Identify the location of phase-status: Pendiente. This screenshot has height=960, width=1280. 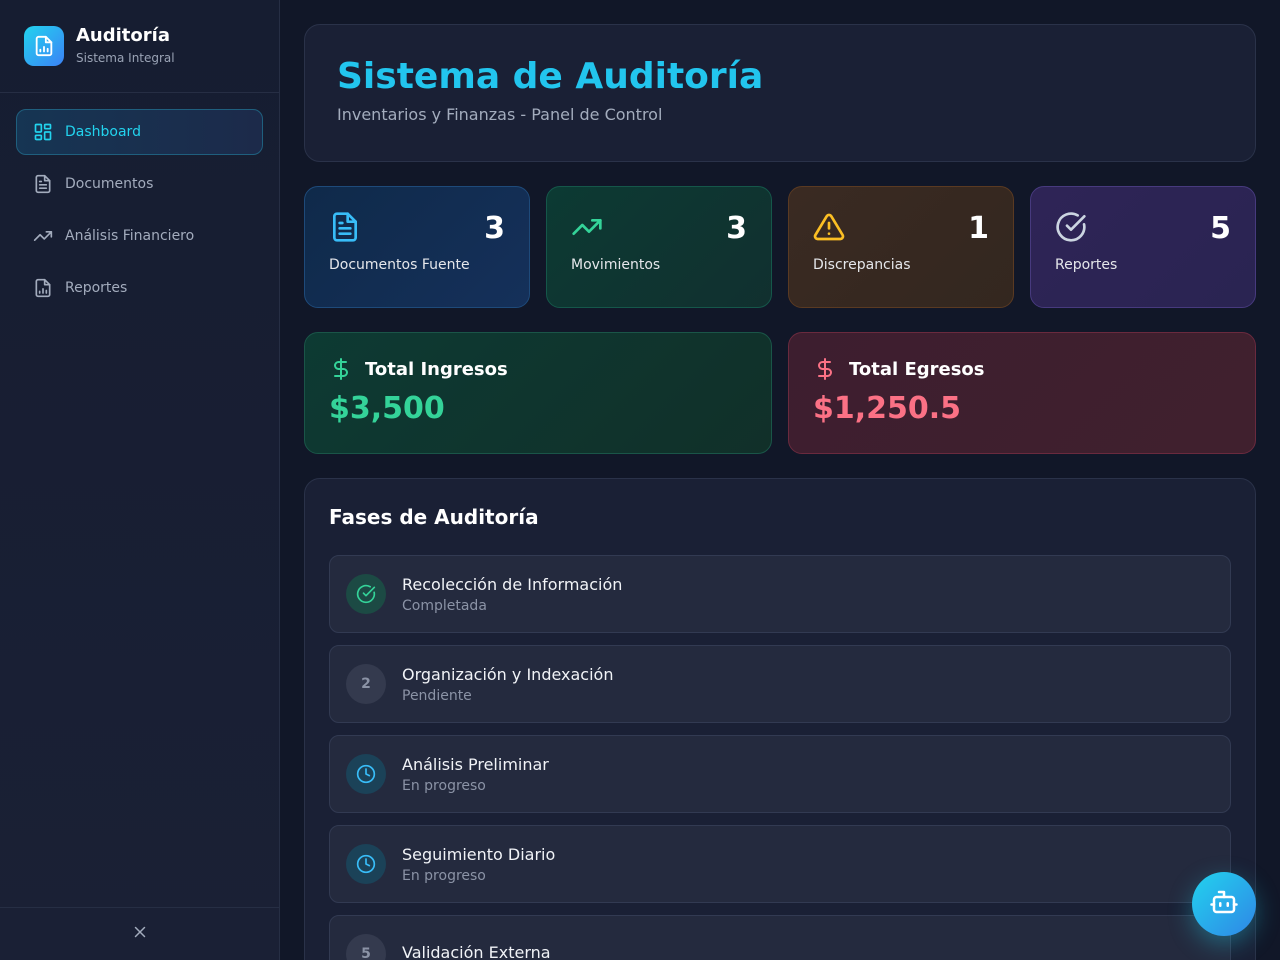
(437, 695).